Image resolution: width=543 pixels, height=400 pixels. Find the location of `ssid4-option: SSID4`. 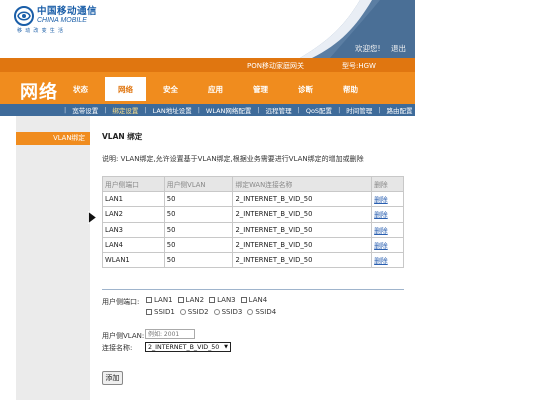

ssid4-option: SSID4 is located at coordinates (261, 312).